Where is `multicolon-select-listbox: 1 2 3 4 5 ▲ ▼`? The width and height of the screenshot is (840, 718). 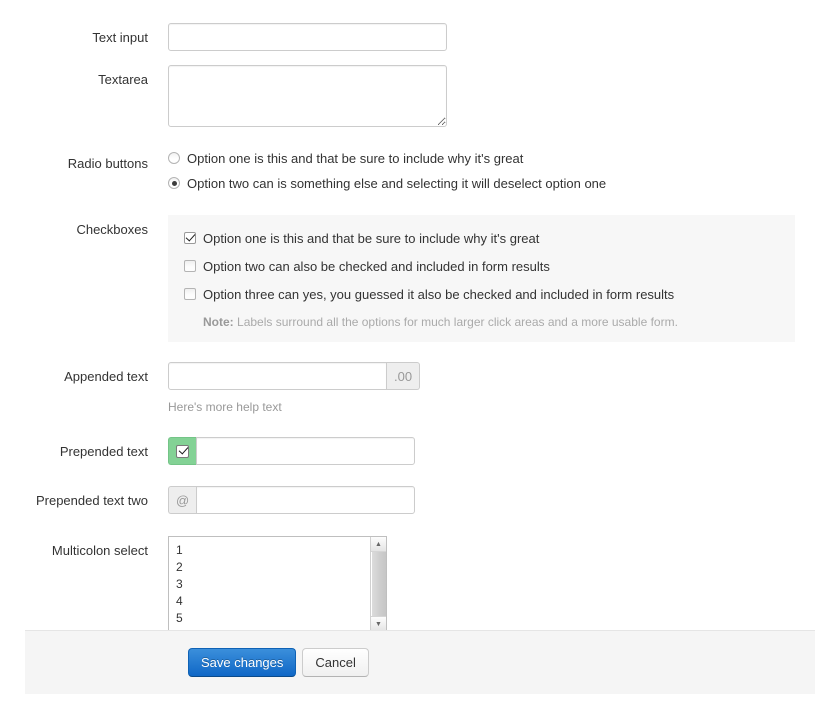
multicolon-select-listbox: 1 2 3 4 5 ▲ ▼ is located at coordinates (277, 584).